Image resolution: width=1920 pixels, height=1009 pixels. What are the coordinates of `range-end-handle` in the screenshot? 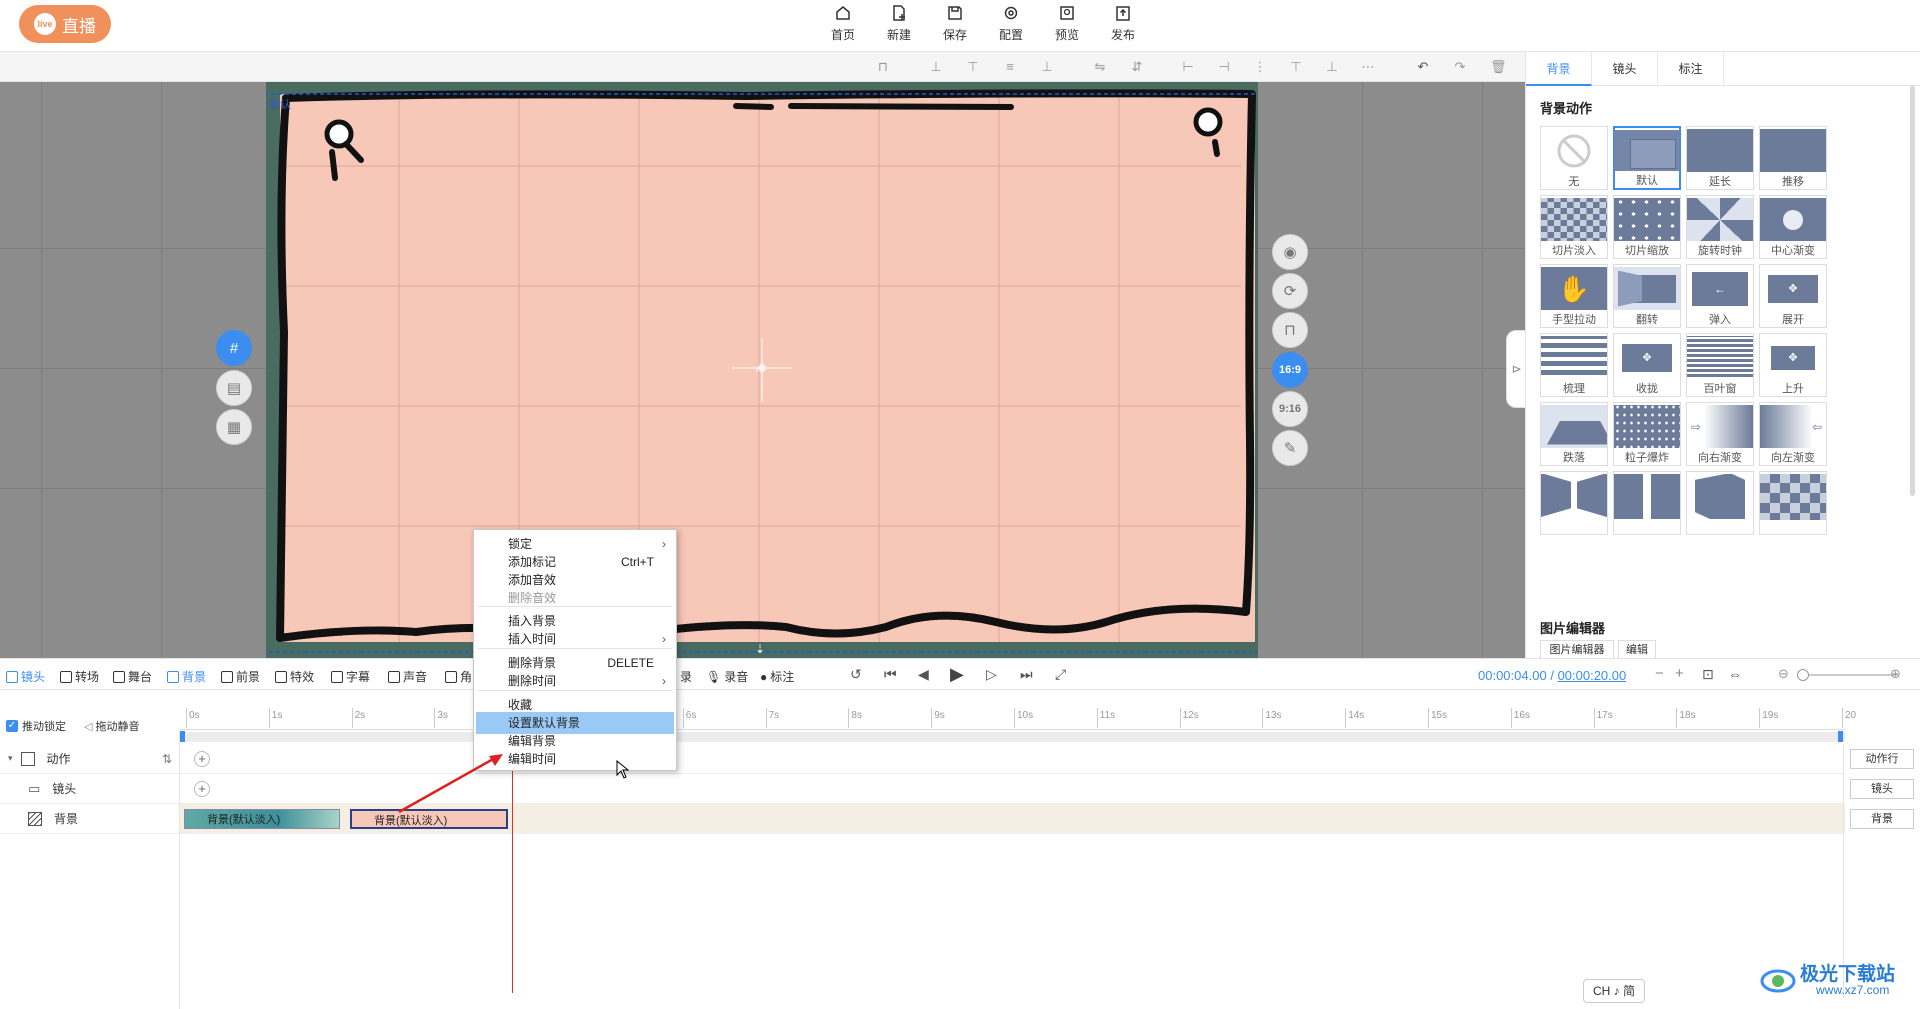 It's located at (1840, 736).